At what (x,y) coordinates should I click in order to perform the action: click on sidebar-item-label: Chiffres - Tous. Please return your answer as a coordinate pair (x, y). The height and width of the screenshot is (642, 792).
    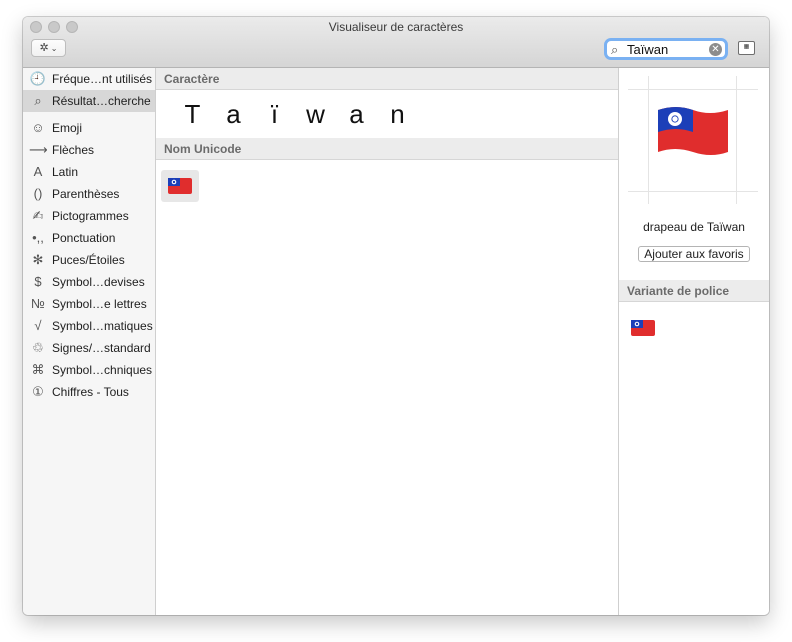
    Looking at the image, I should click on (90, 392).